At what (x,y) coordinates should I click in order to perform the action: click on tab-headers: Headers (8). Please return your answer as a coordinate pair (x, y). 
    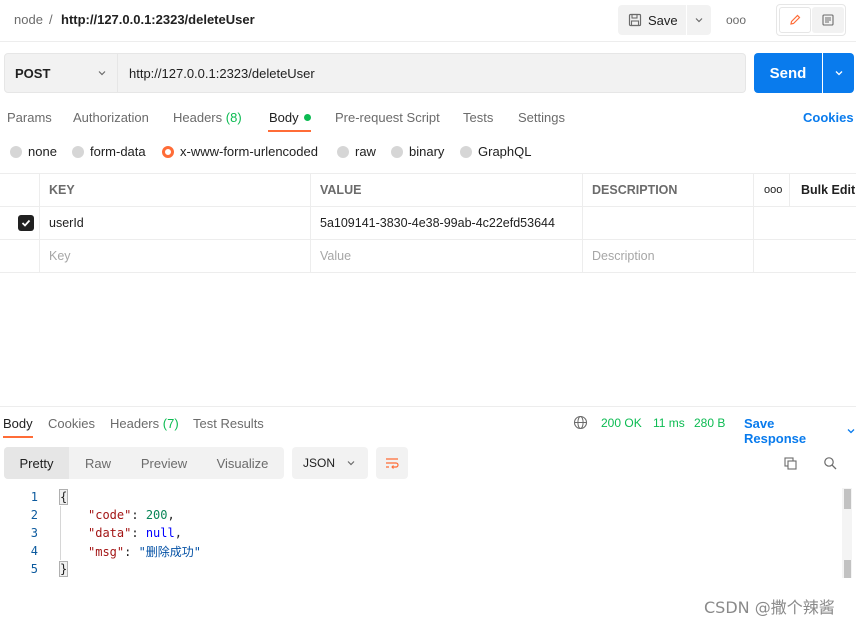
    Looking at the image, I should click on (207, 117).